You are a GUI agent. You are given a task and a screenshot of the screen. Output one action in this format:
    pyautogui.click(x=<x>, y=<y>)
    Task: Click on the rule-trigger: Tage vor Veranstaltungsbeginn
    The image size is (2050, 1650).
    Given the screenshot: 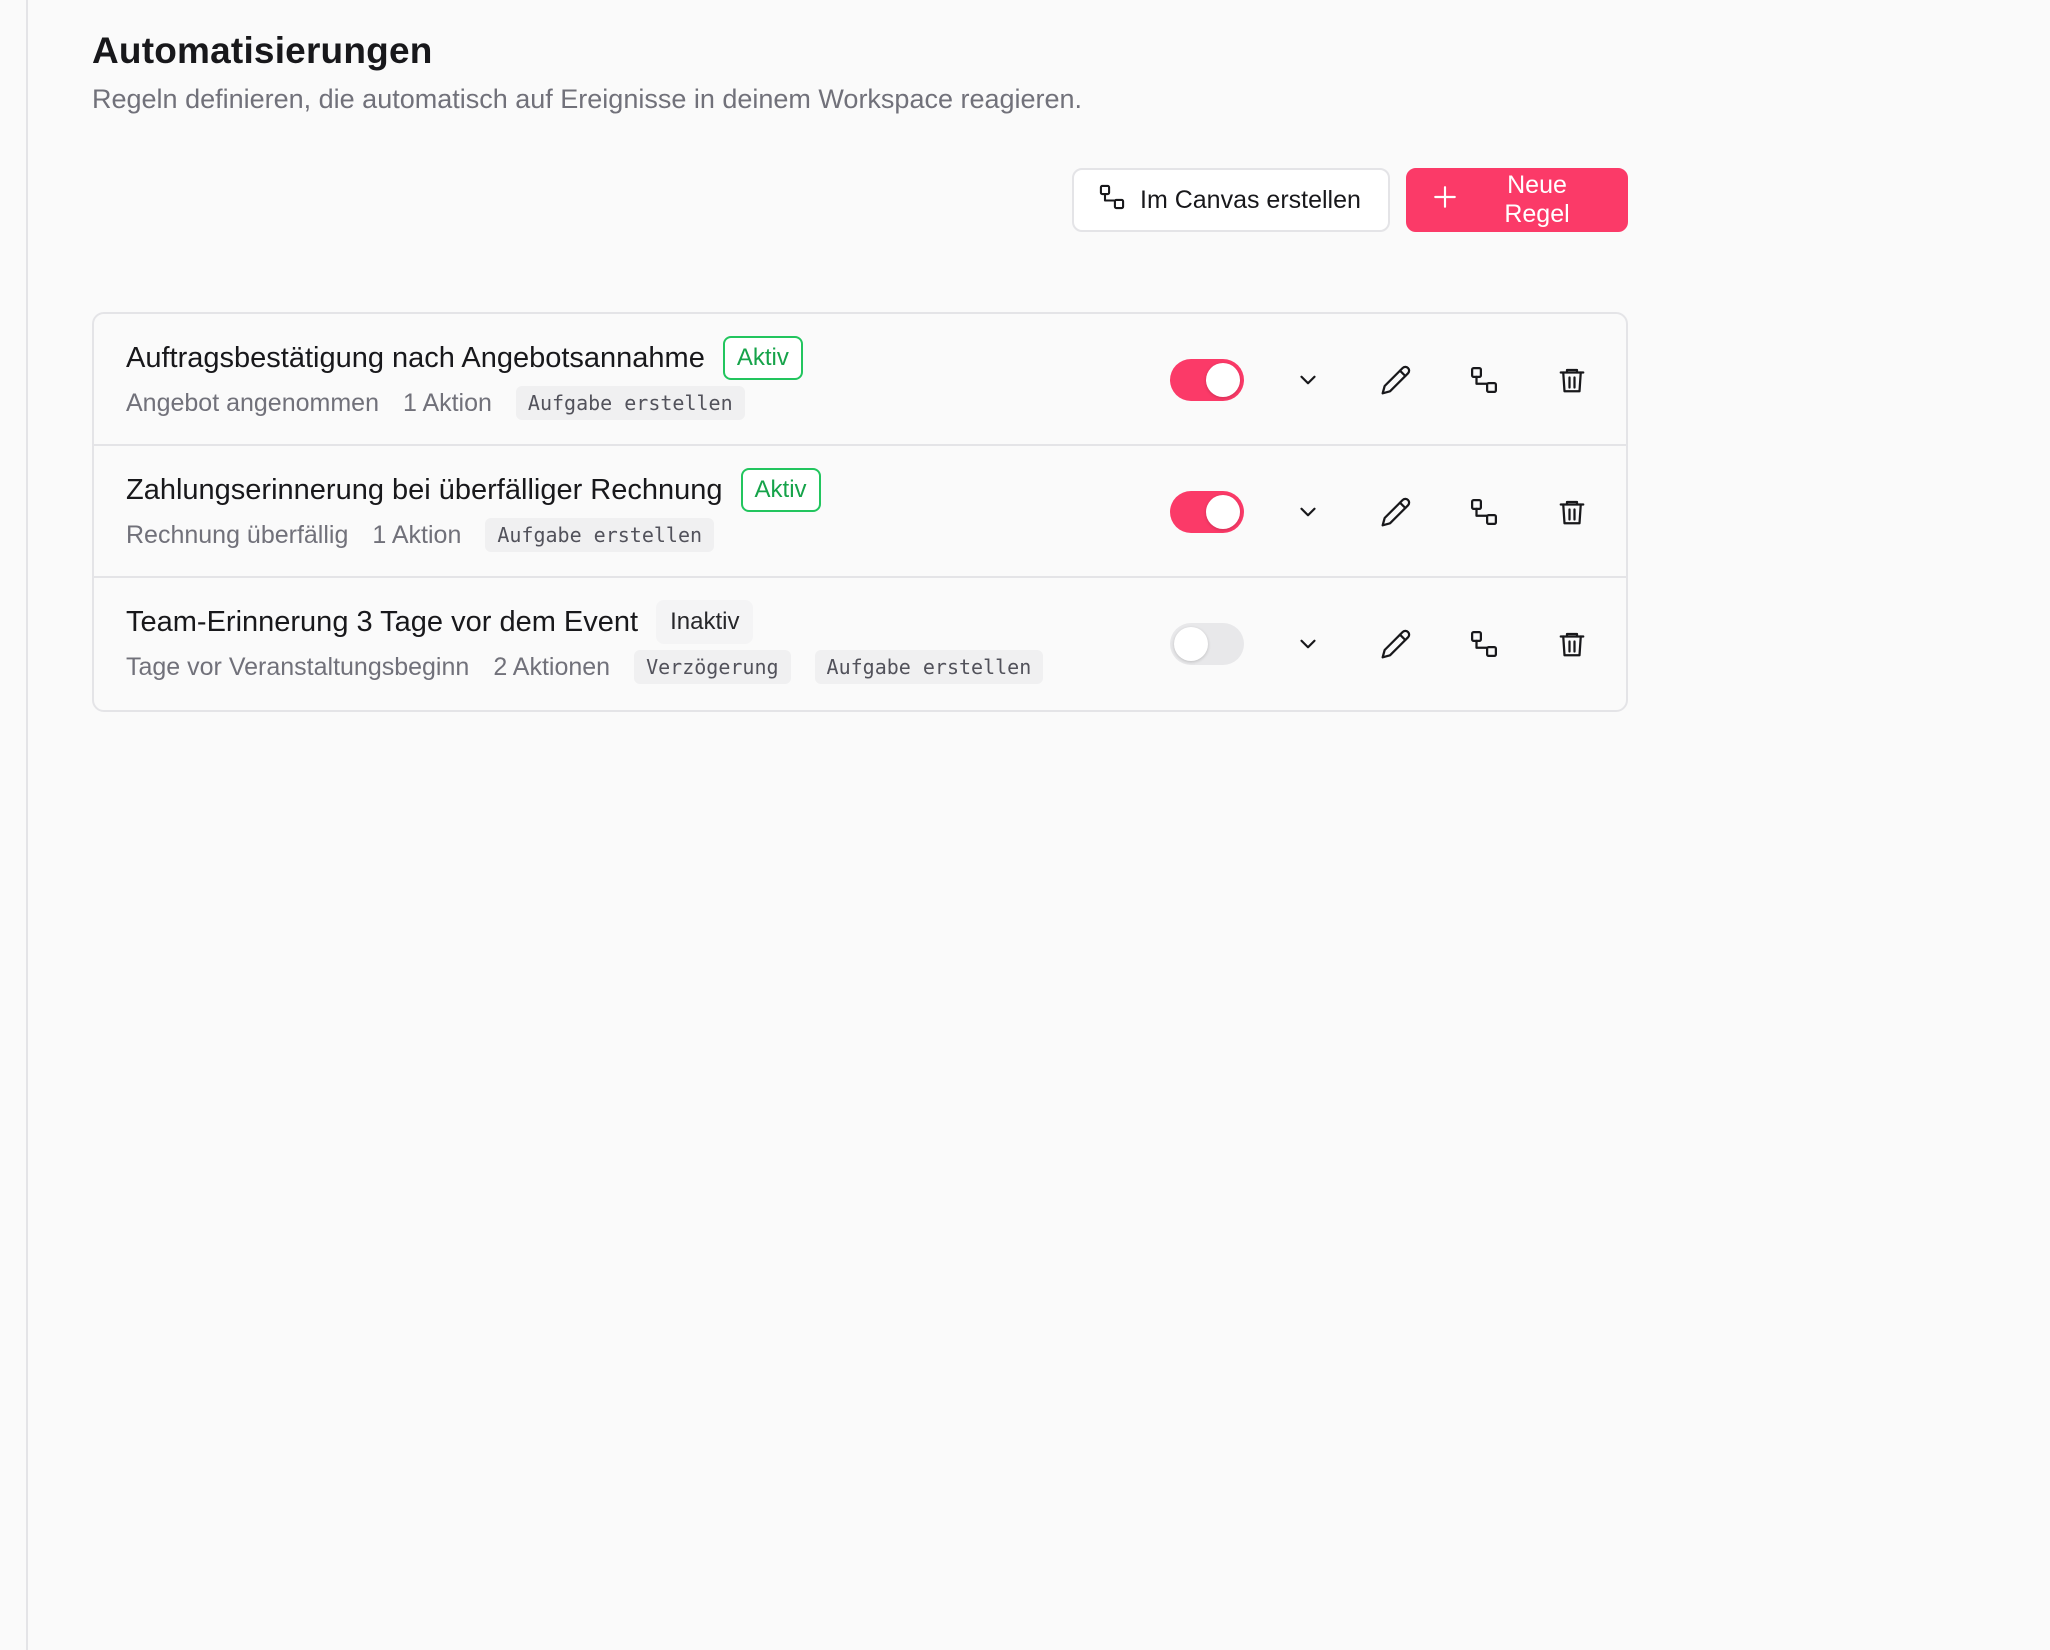 What is the action you would take?
    pyautogui.click(x=298, y=666)
    